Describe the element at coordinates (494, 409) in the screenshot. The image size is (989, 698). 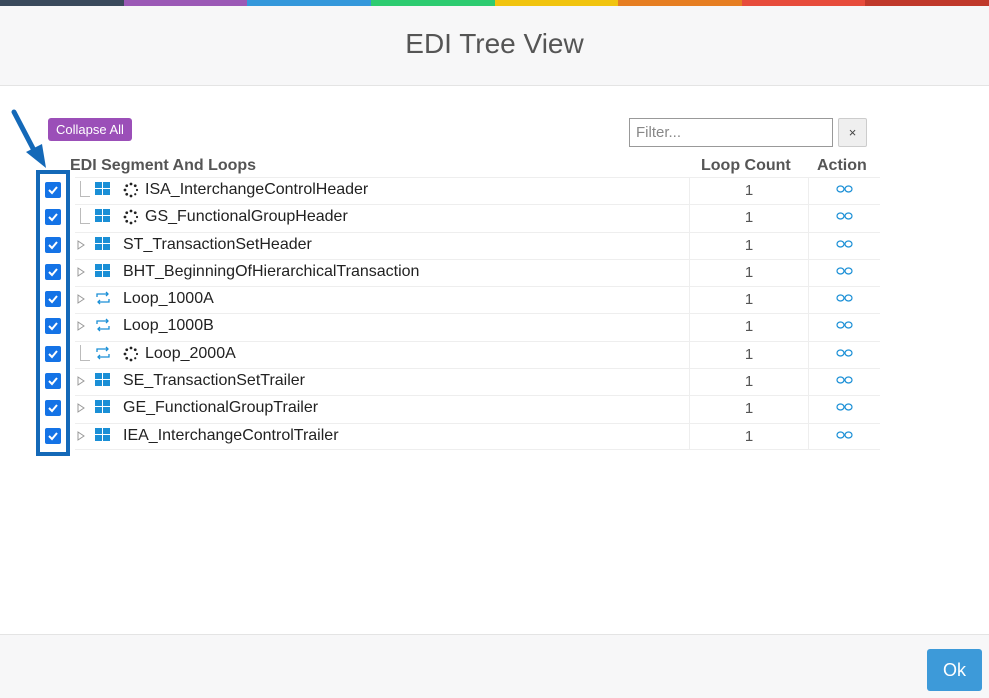
I see `tree-row: GE_FunctionalGroupTrailer 1` at that location.